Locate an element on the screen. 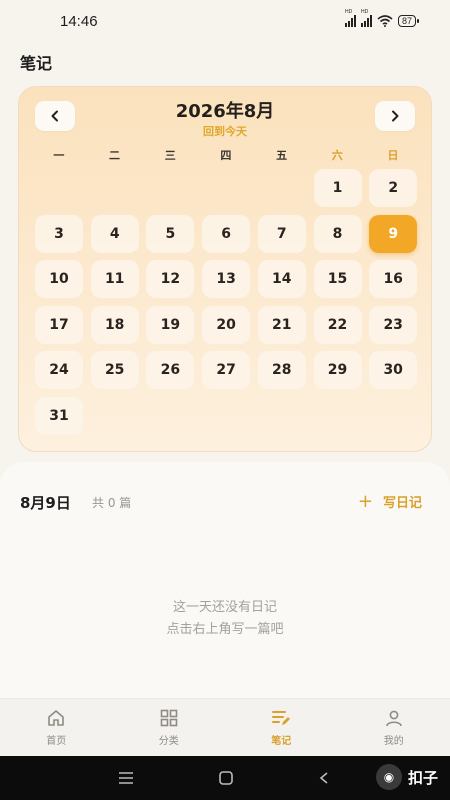 This screenshot has height=800, width=450. home-system-button is located at coordinates (226, 778).